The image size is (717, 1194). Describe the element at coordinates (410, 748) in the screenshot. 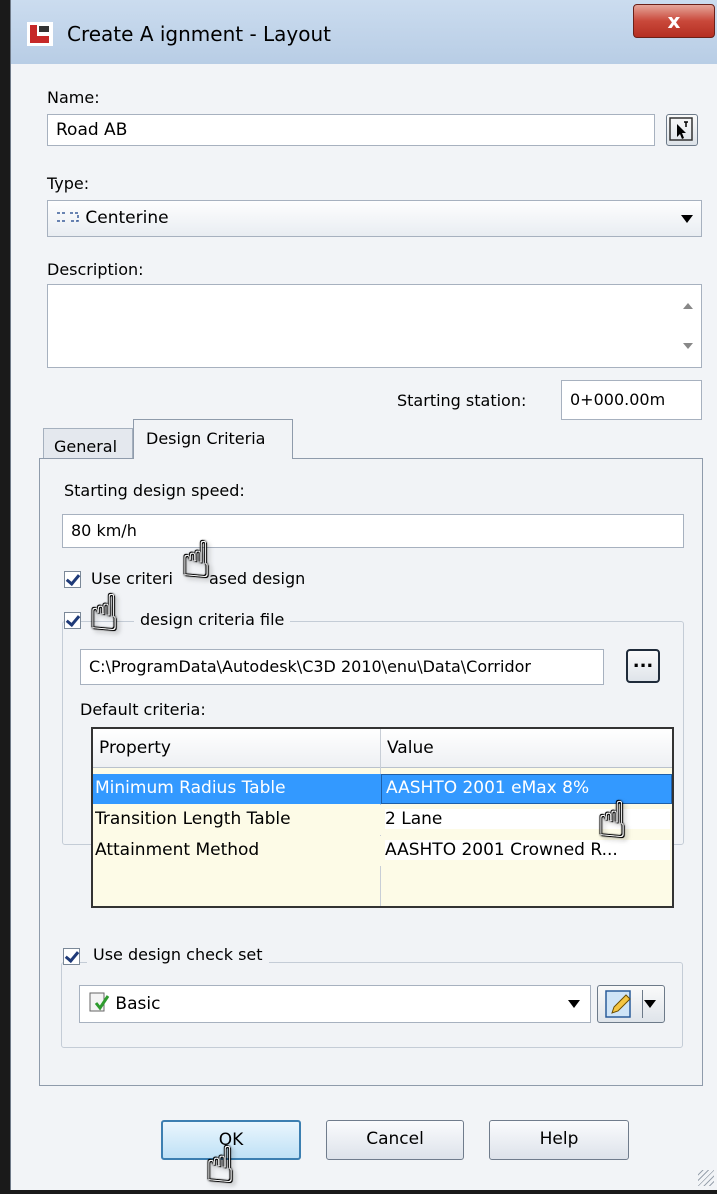

I see `column-header-value: Value` at that location.